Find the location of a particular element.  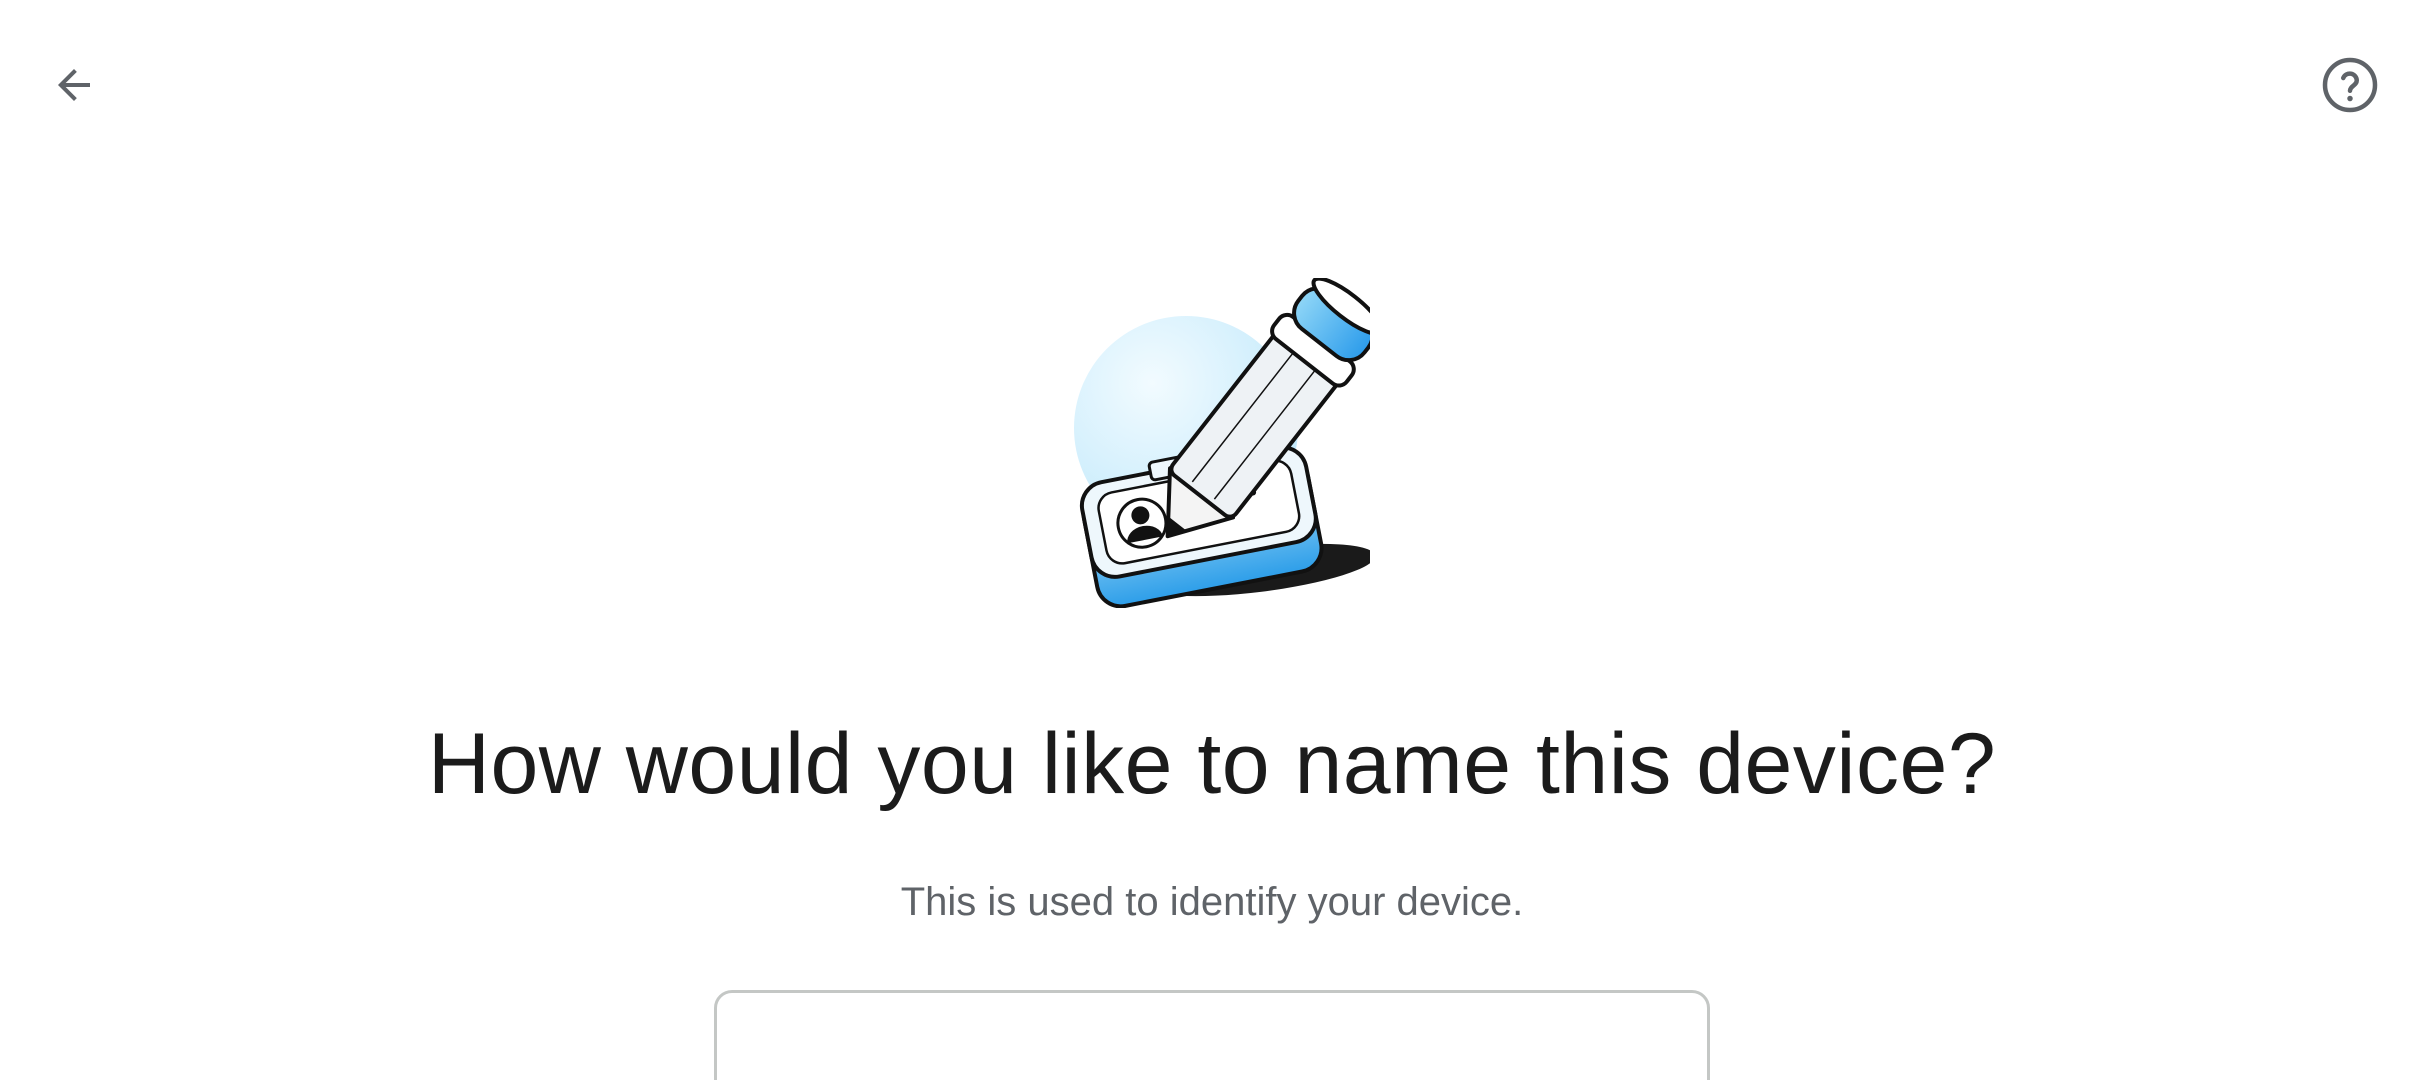

help-button is located at coordinates (2350, 85).